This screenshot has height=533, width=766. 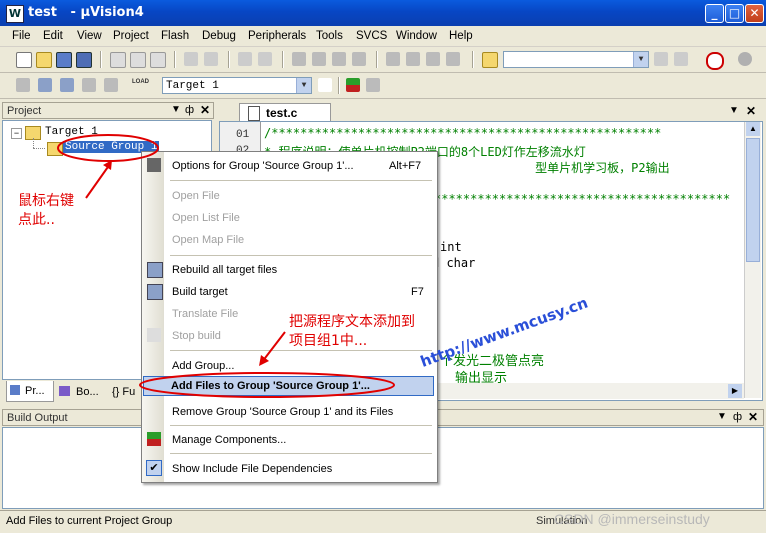 I want to click on annotation-ellipse-group, so click(x=108, y=148).